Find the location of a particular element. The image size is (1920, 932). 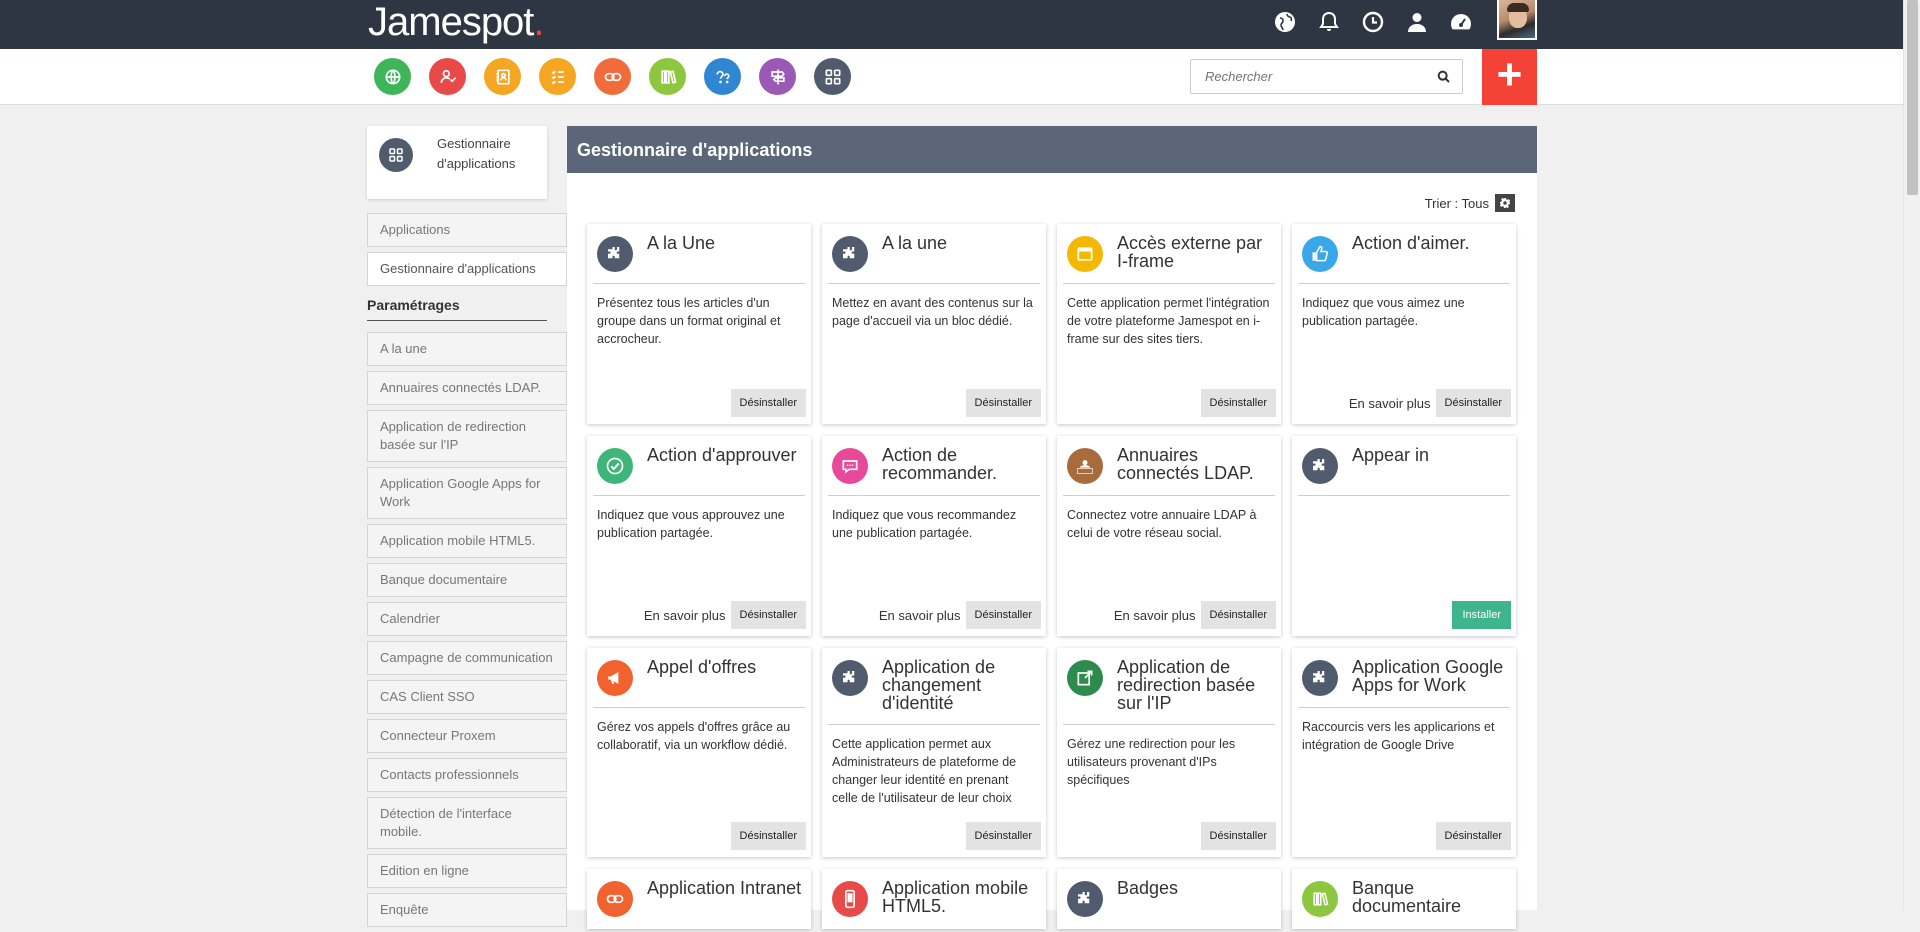

sidebar-item: Banque documentaire is located at coordinates (467, 580).